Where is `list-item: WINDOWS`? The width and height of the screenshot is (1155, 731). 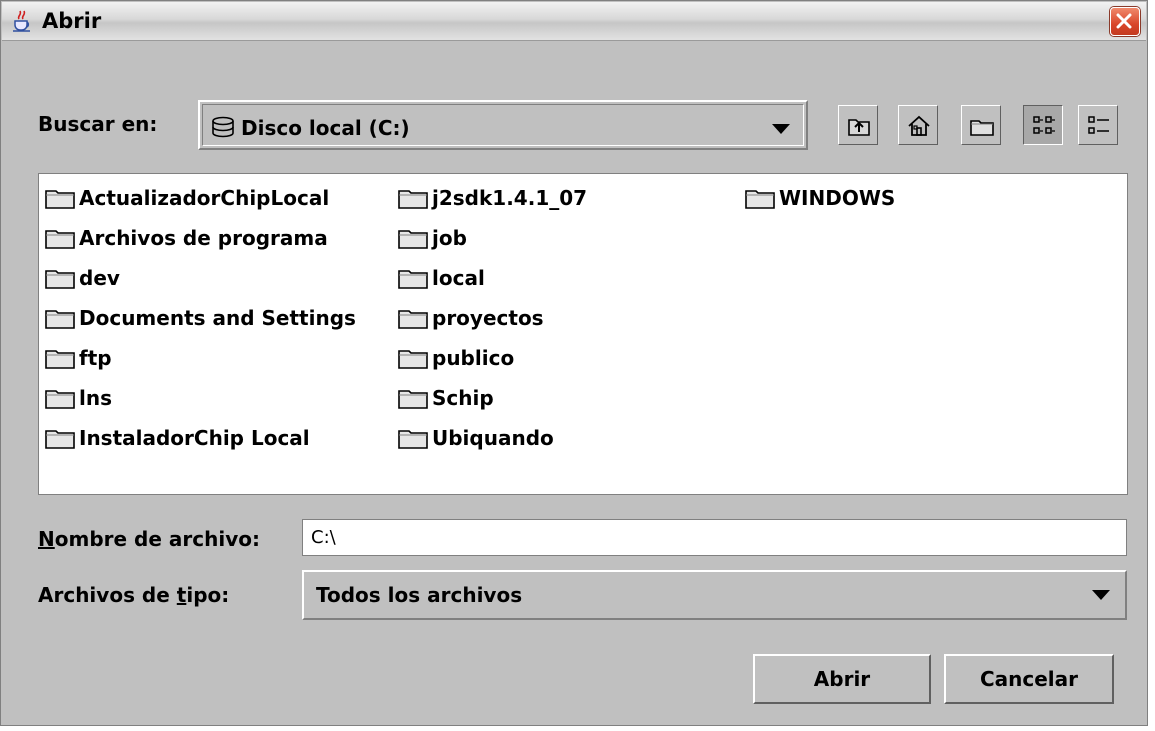 list-item: WINDOWS is located at coordinates (820, 198).